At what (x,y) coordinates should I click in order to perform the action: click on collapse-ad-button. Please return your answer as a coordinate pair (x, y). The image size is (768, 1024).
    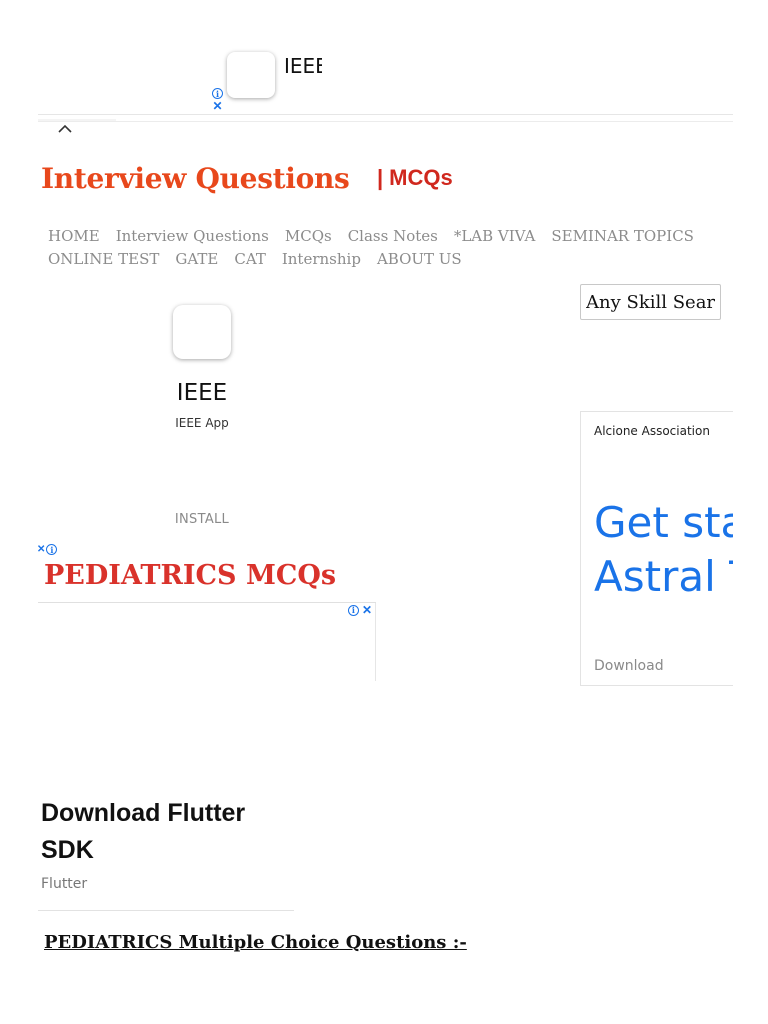
    Looking at the image, I should click on (65, 129).